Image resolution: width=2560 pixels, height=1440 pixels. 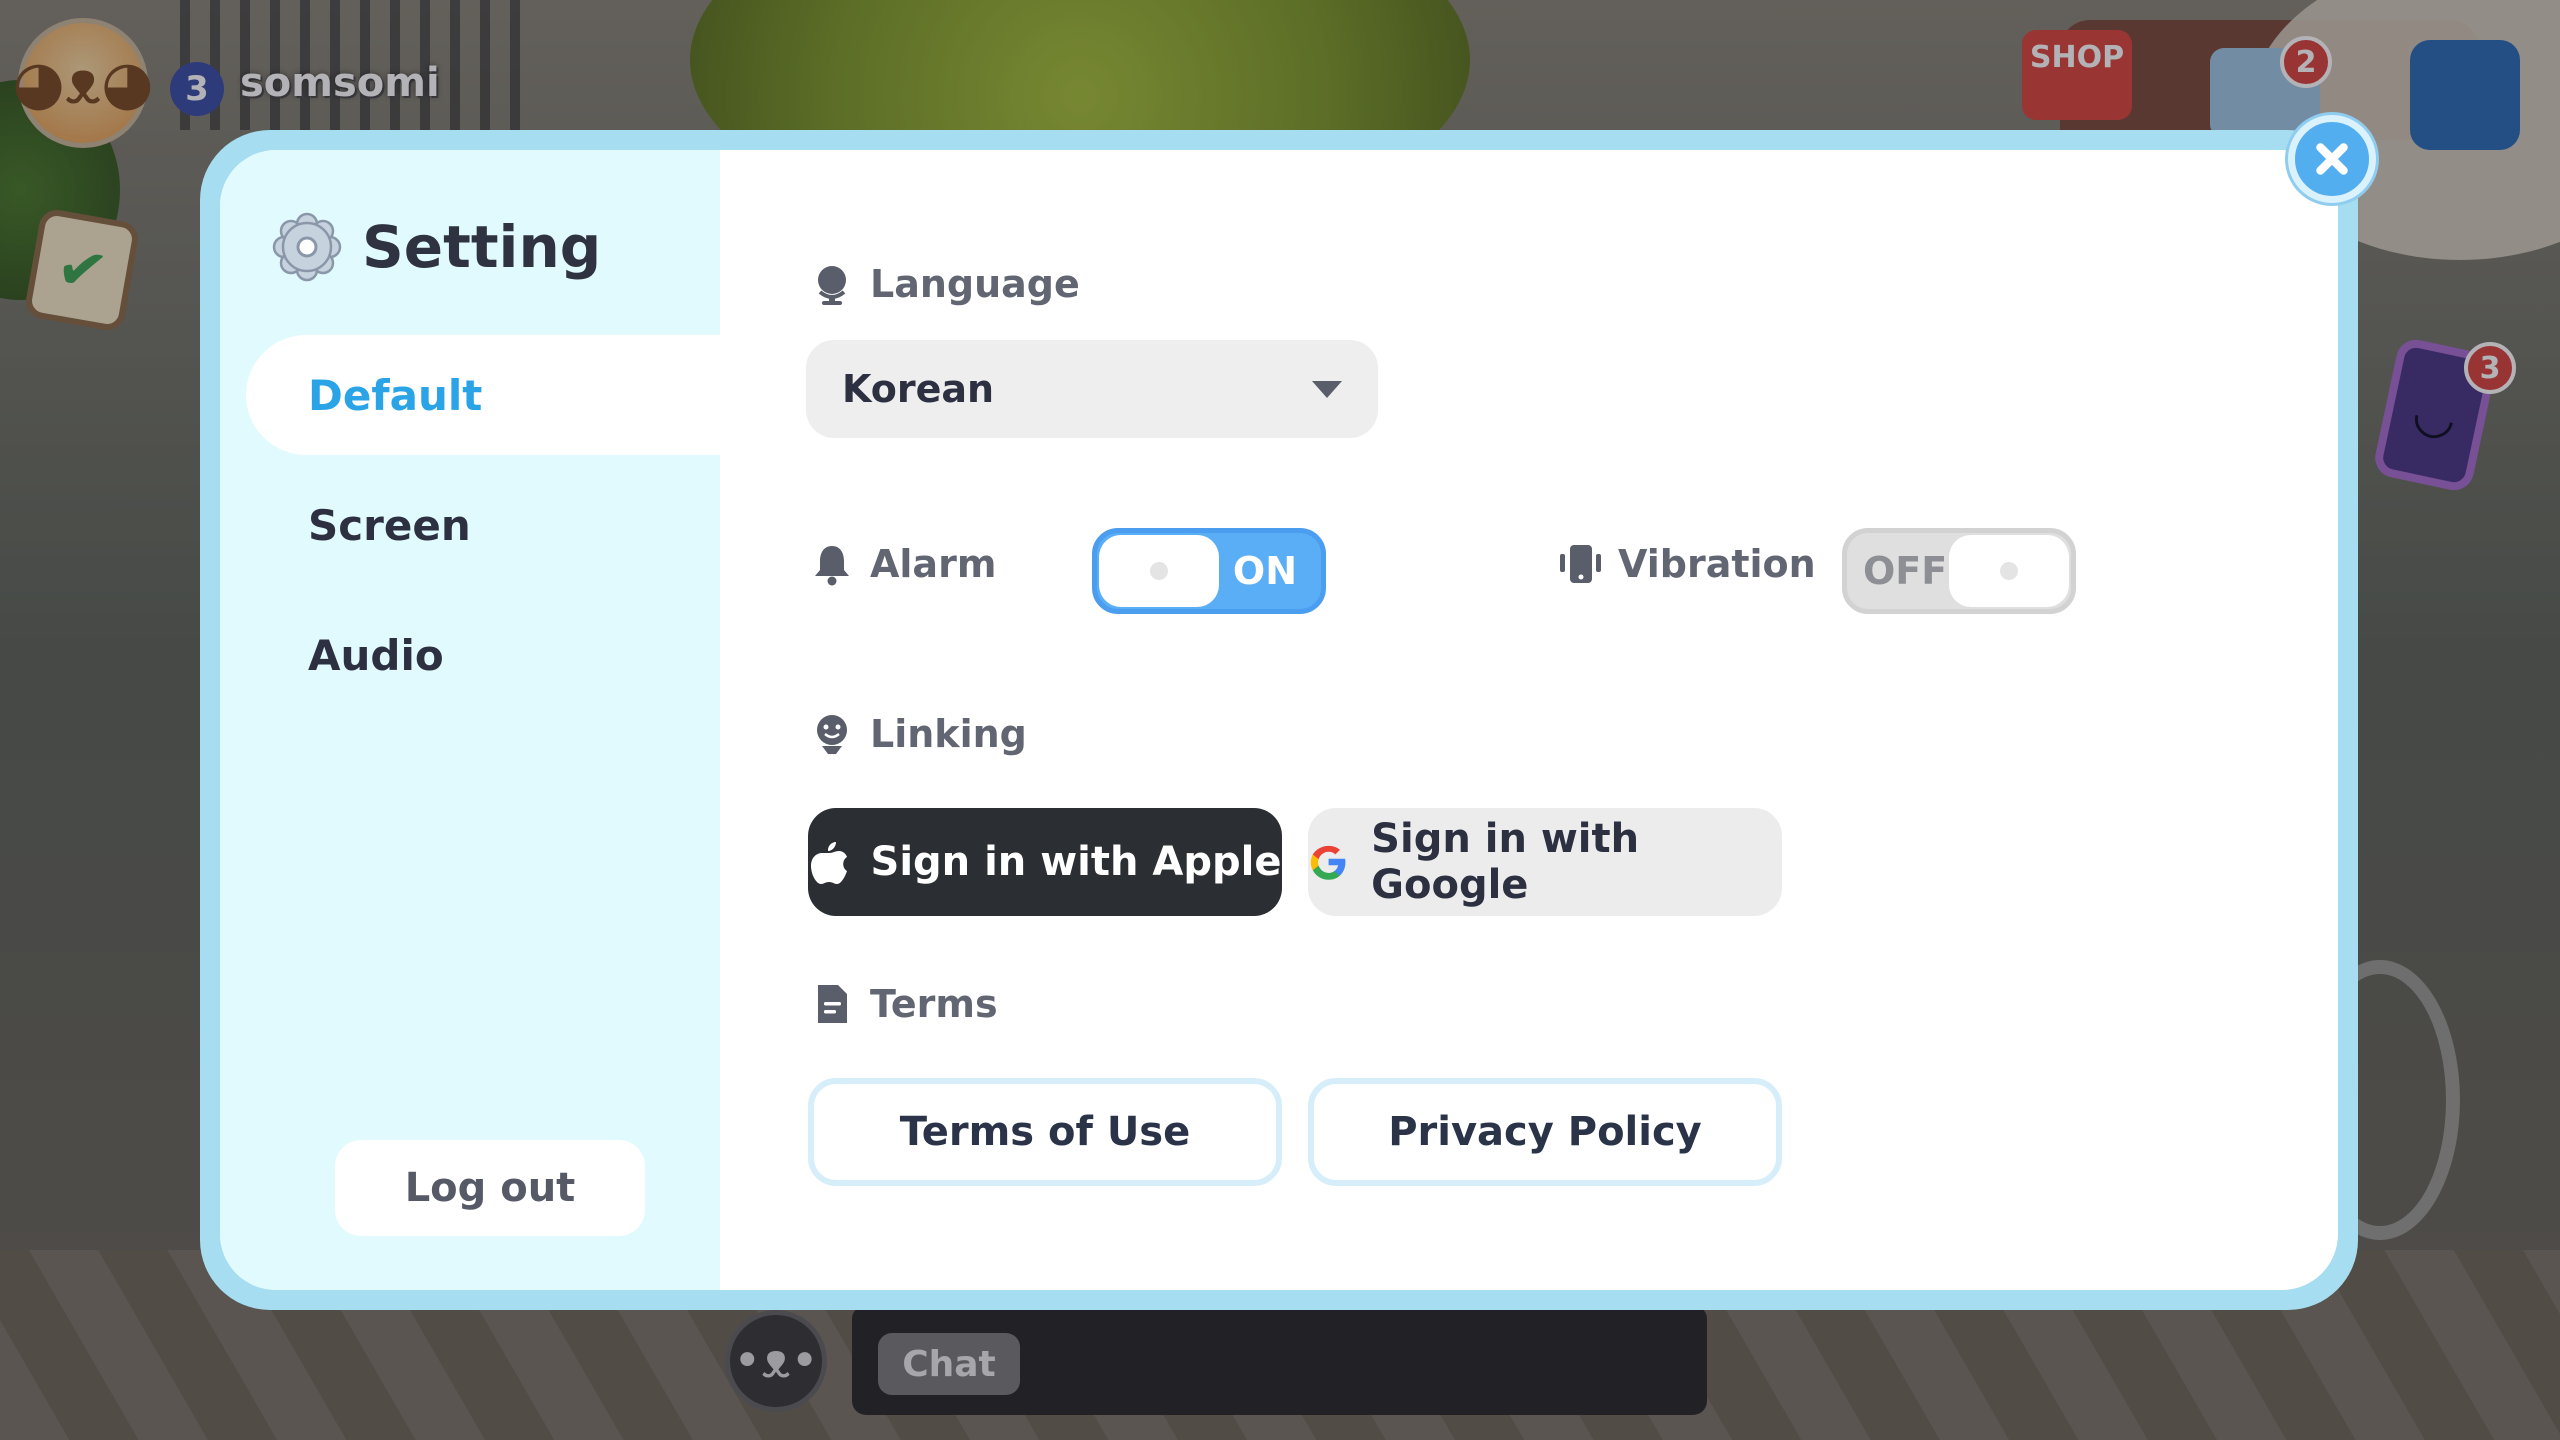 What do you see at coordinates (1092, 389) in the screenshot?
I see `language-dropdown: Korean` at bounding box center [1092, 389].